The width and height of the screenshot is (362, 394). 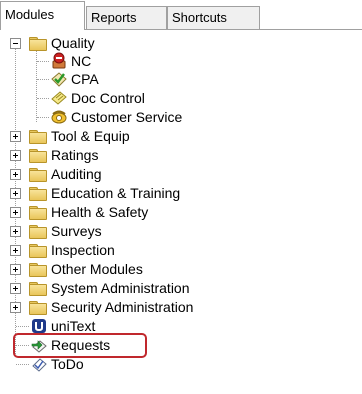 What do you see at coordinates (97, 269) in the screenshot?
I see `tree-node-label: Other Modules` at bounding box center [97, 269].